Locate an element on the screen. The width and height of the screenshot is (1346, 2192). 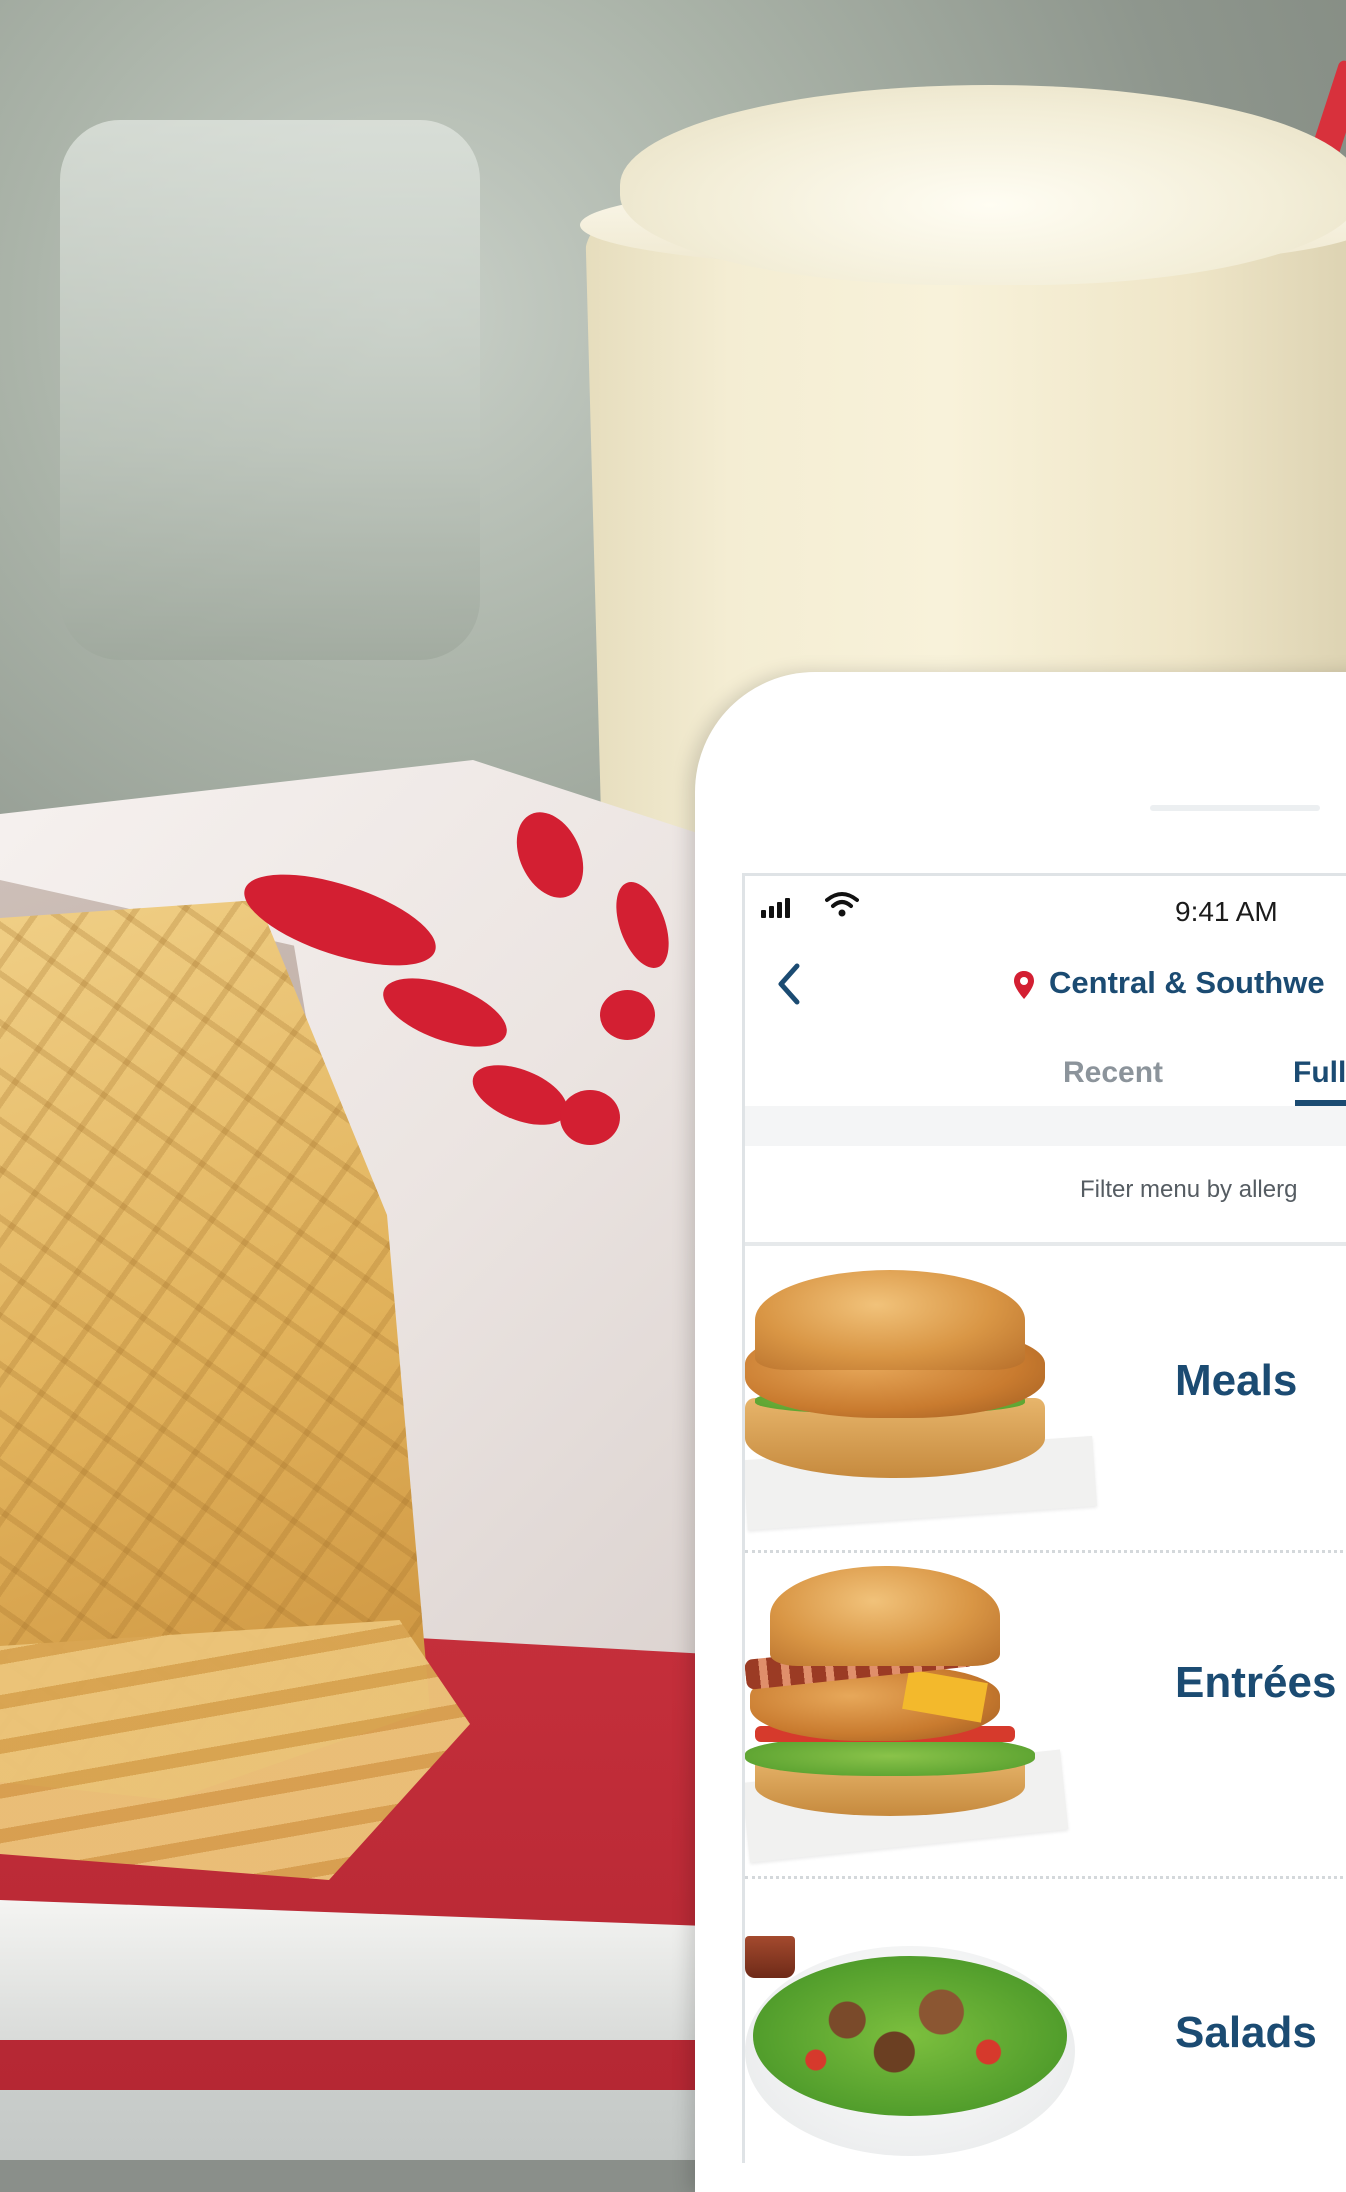
menu-tabs: Recent Full is located at coordinates (1045, 1081).